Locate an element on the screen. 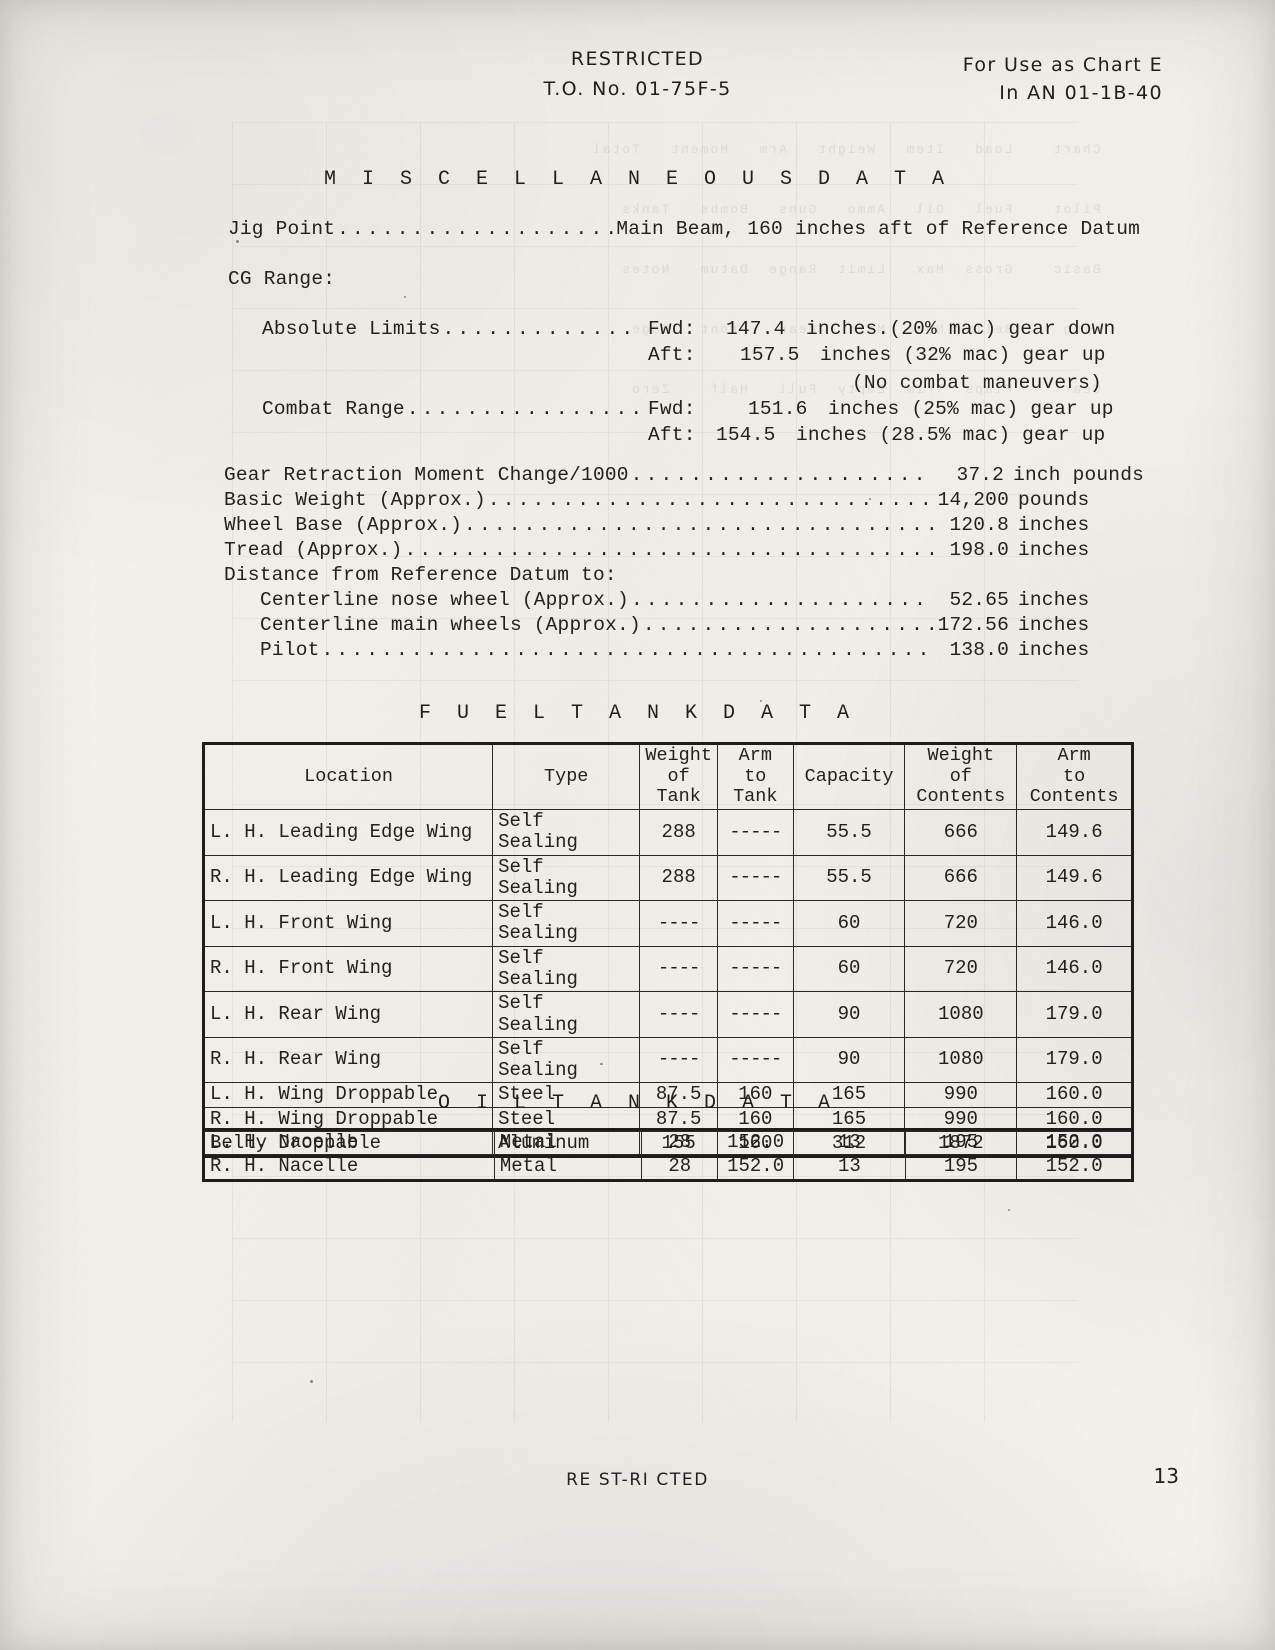 Image resolution: width=1275 pixels, height=1650 pixels. column-header-type: Type is located at coordinates (566, 776).